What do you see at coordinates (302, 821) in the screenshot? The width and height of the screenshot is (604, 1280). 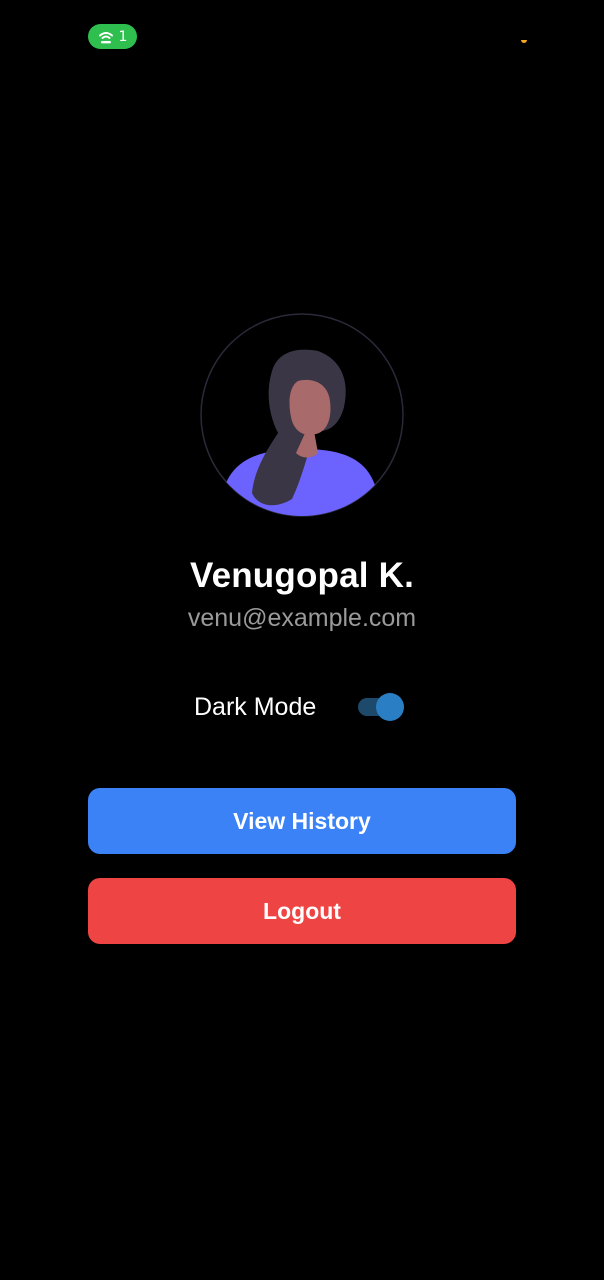 I see `view-history-button: View History` at bounding box center [302, 821].